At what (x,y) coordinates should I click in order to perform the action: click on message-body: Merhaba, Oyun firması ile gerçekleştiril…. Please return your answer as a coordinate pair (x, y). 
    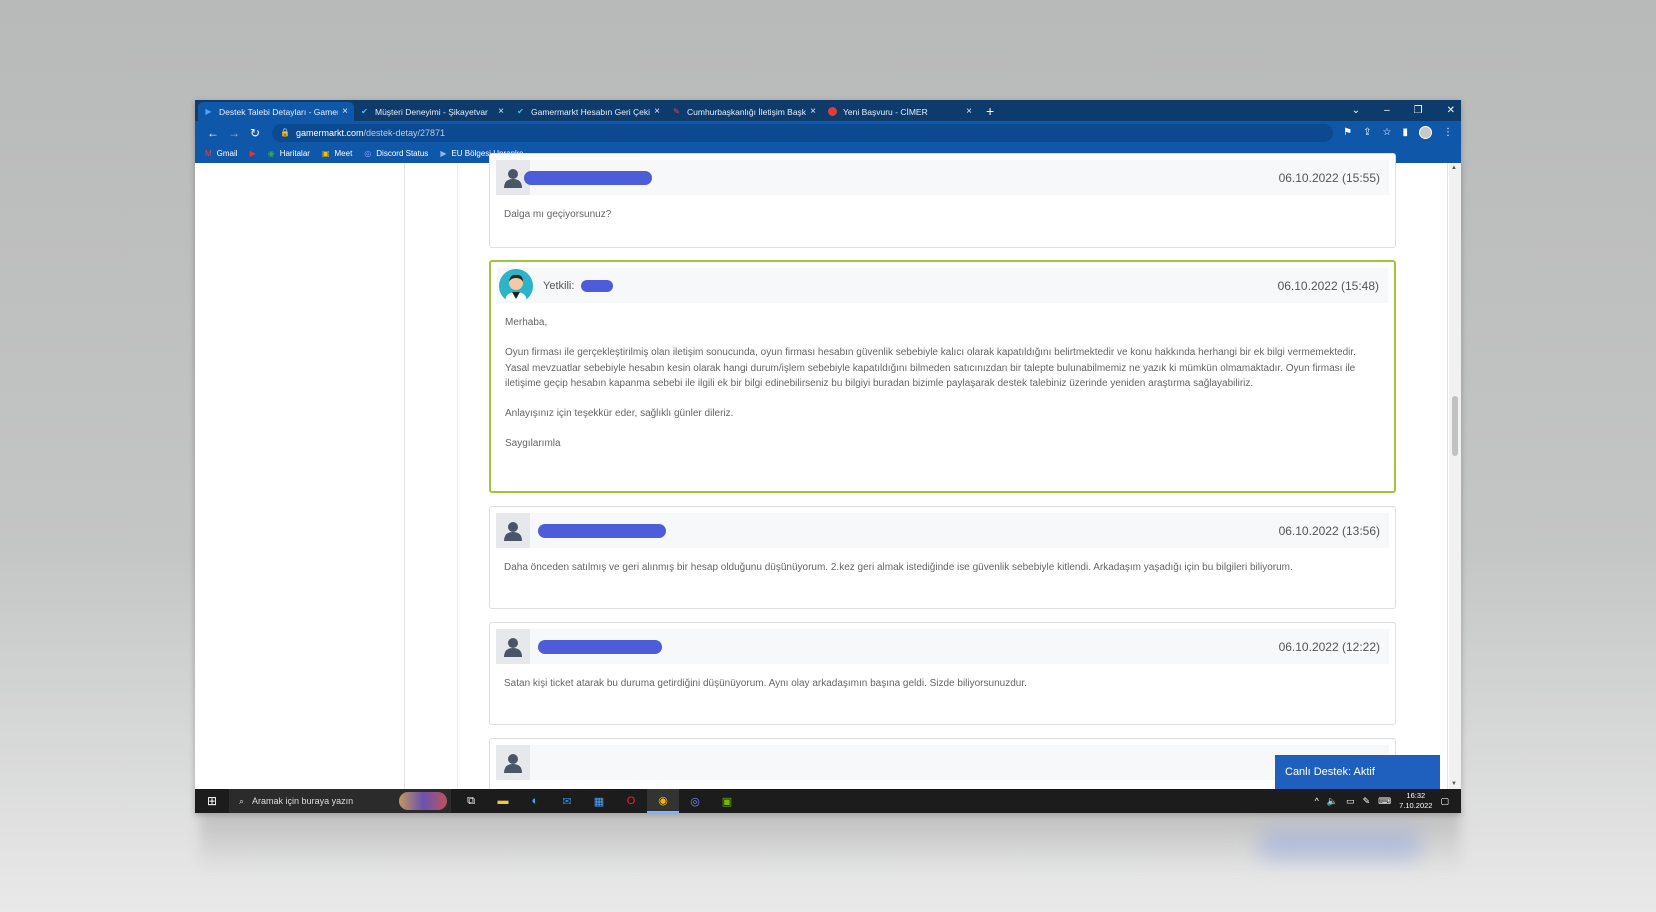
    Looking at the image, I should click on (930, 383).